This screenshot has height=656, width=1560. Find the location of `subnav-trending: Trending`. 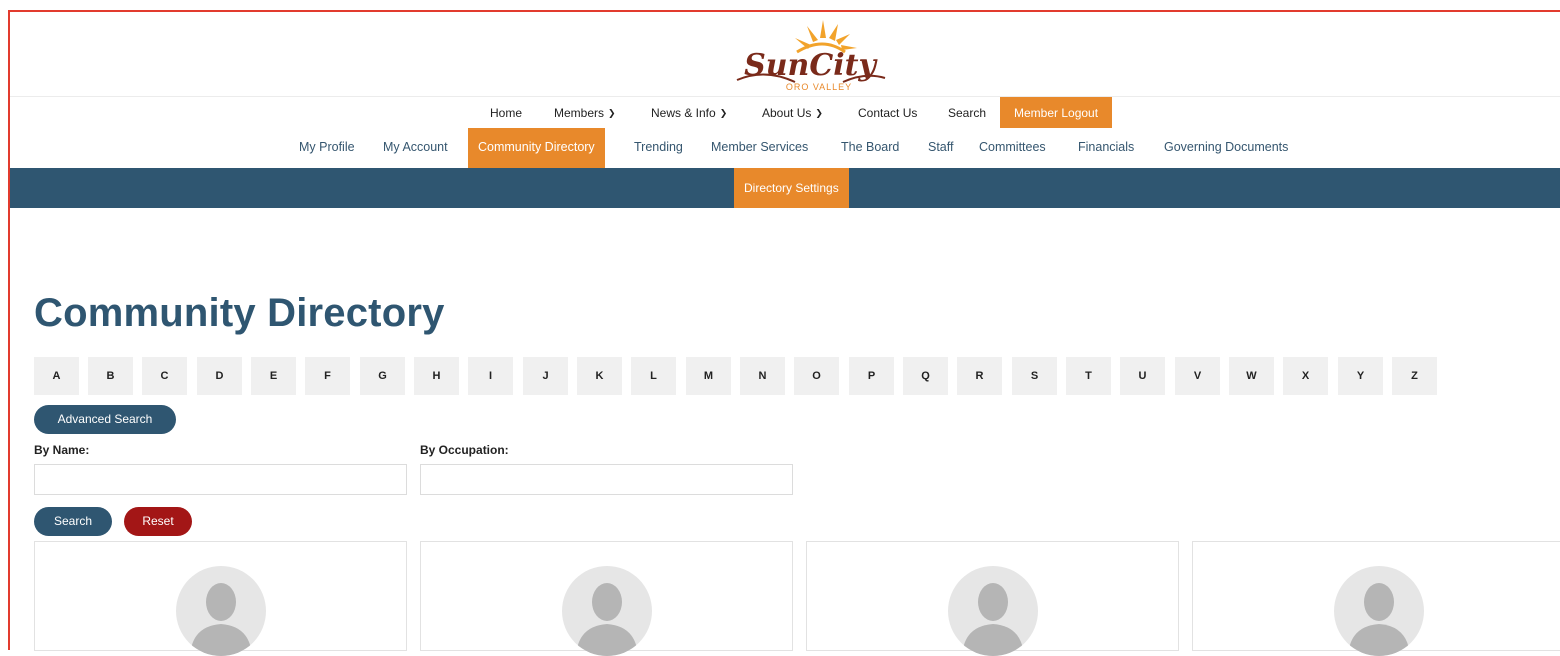

subnav-trending: Trending is located at coordinates (658, 148).